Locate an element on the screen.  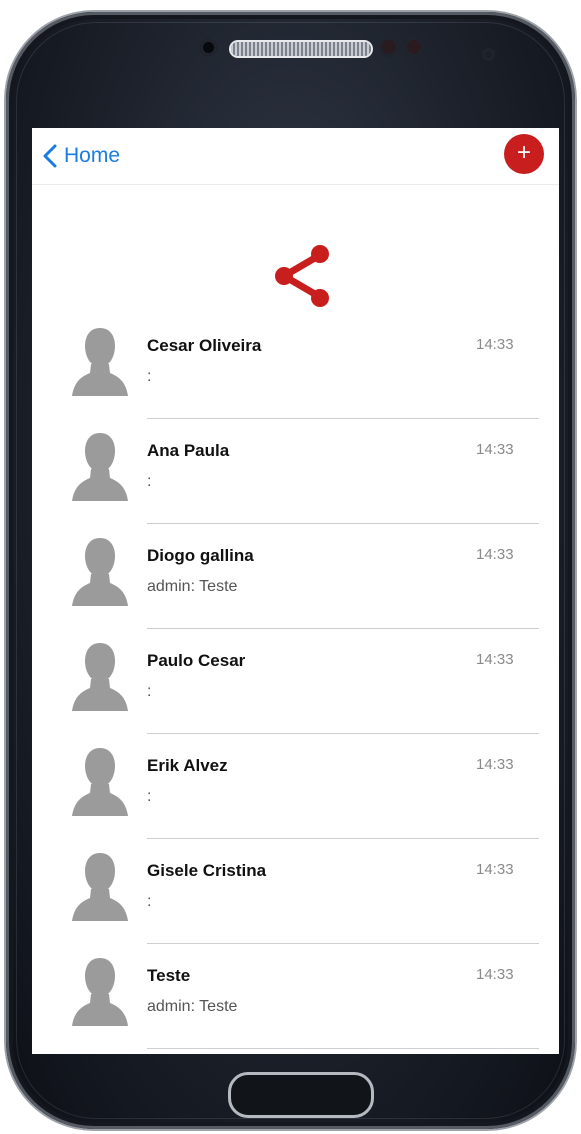
contact-name: Erik Alvez is located at coordinates (187, 765).